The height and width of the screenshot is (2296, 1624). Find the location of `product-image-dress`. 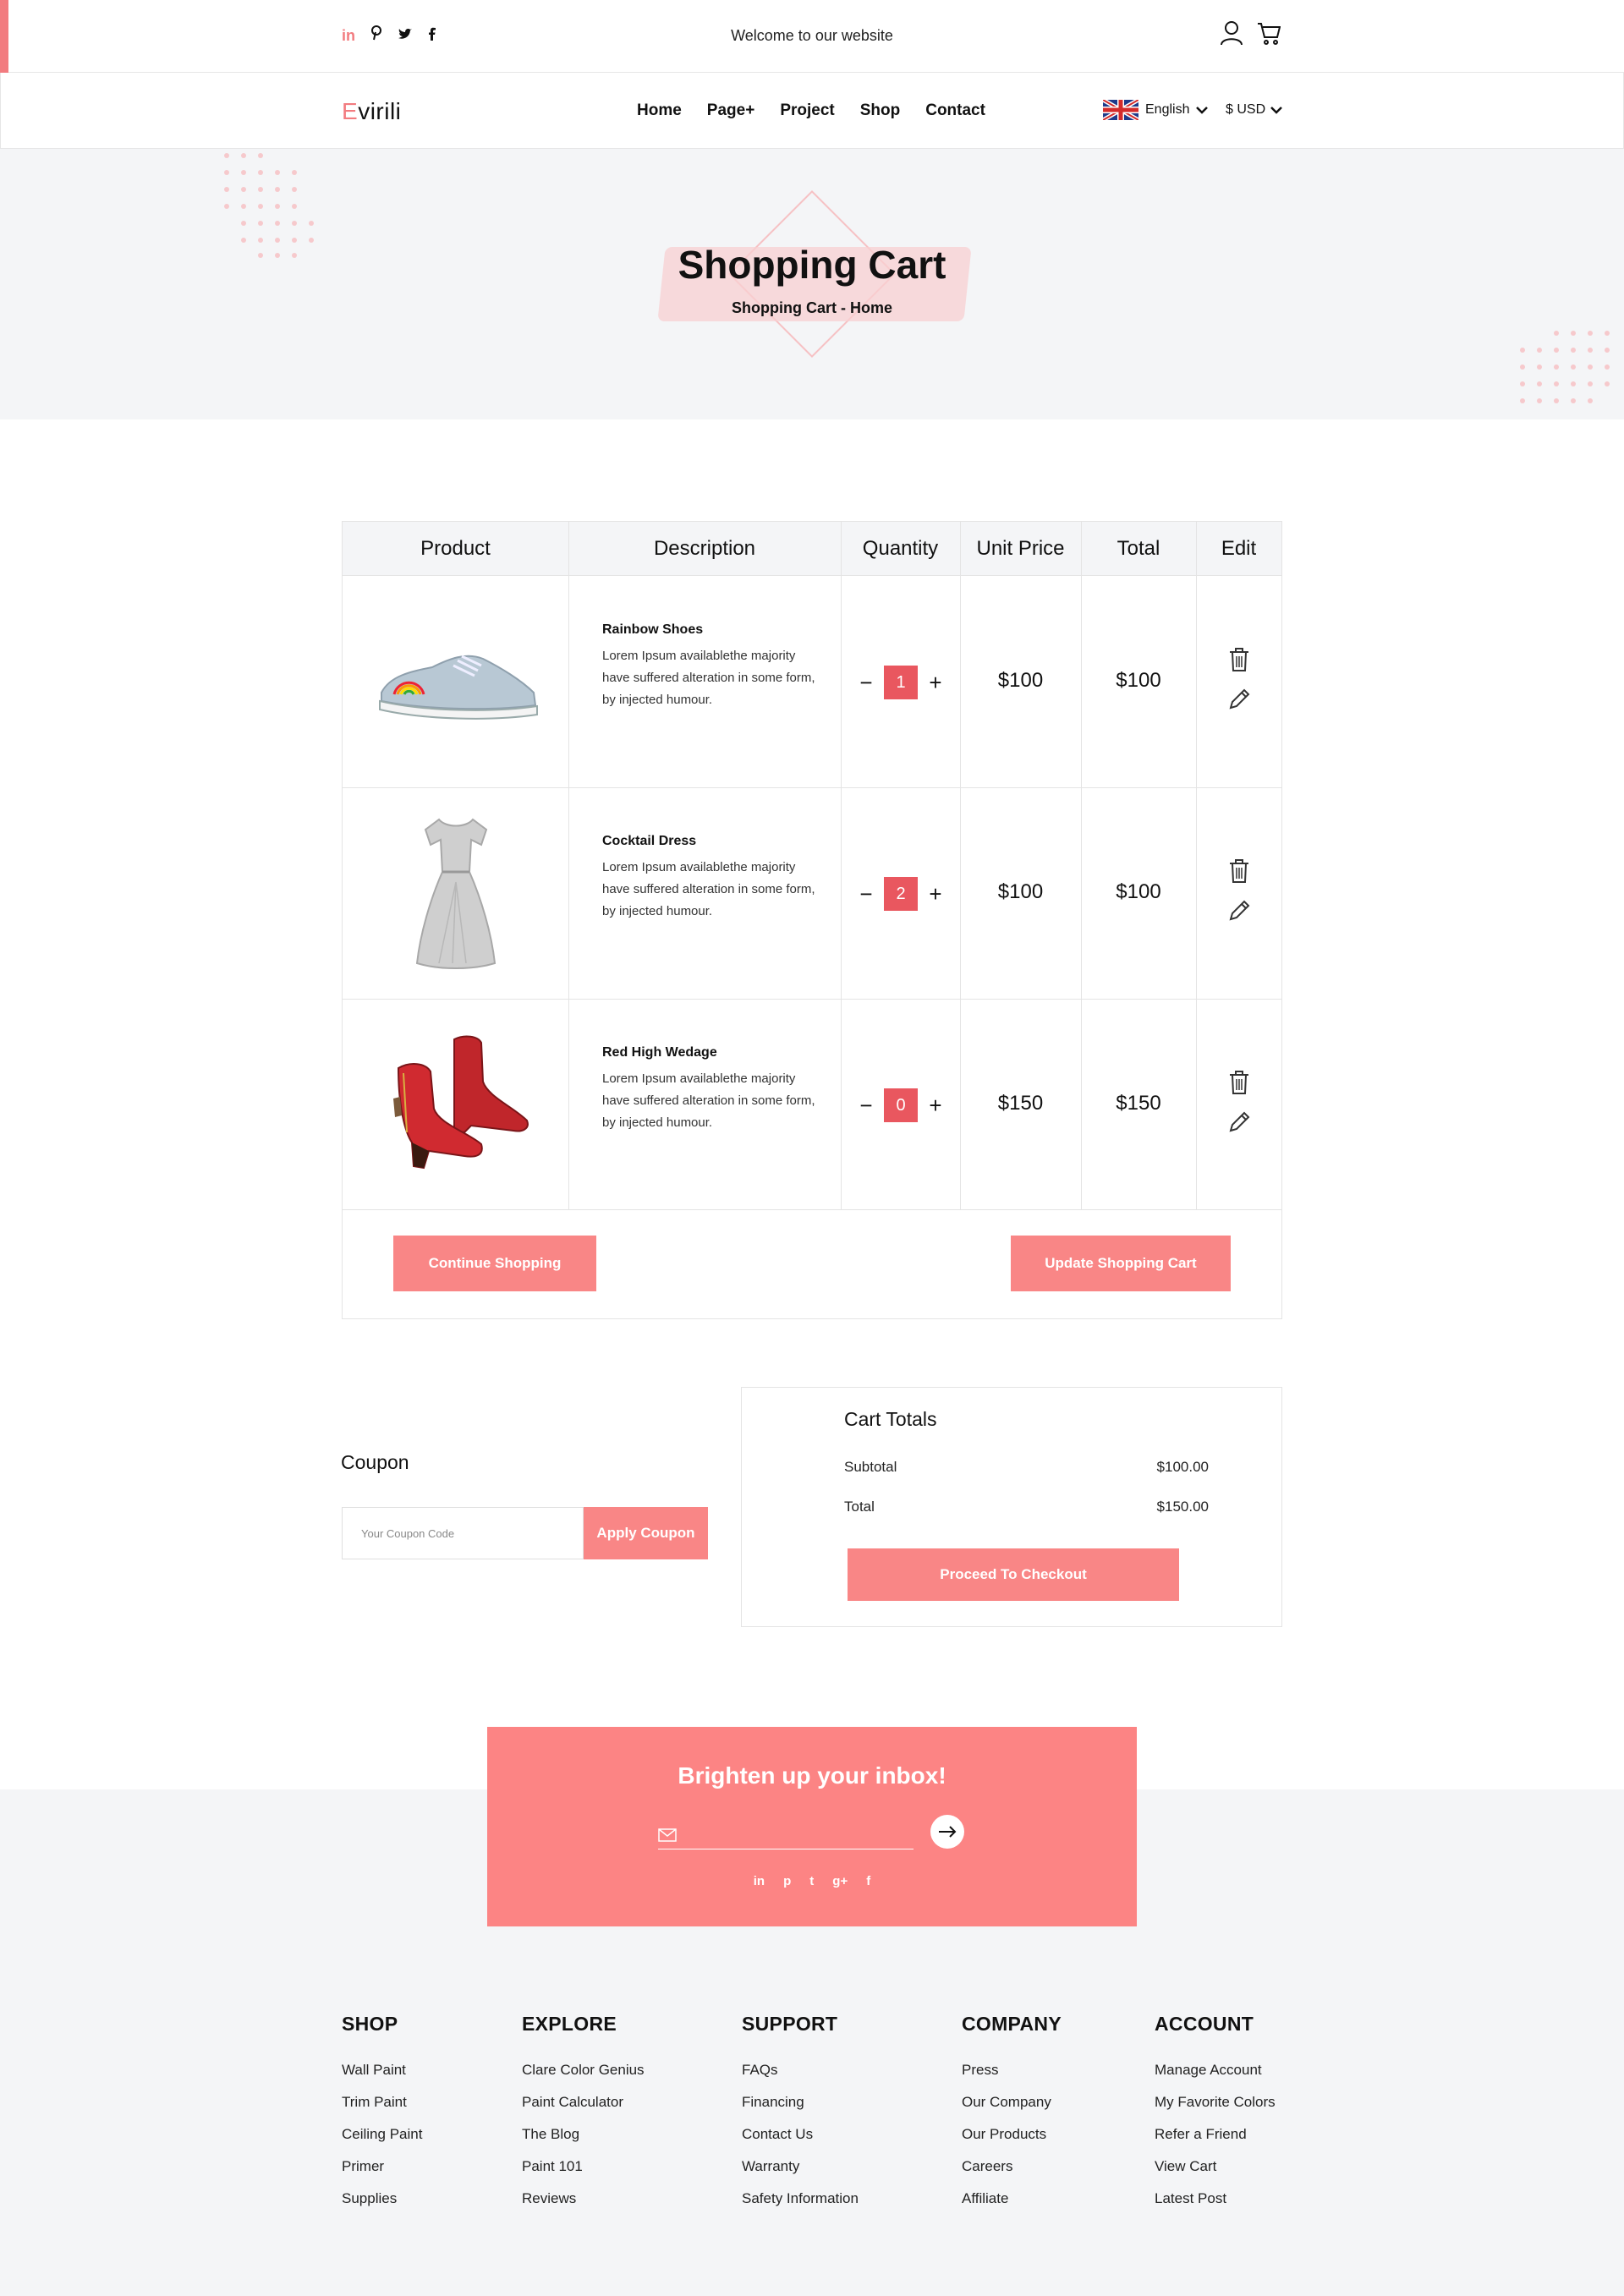

product-image-dress is located at coordinates (456, 893).